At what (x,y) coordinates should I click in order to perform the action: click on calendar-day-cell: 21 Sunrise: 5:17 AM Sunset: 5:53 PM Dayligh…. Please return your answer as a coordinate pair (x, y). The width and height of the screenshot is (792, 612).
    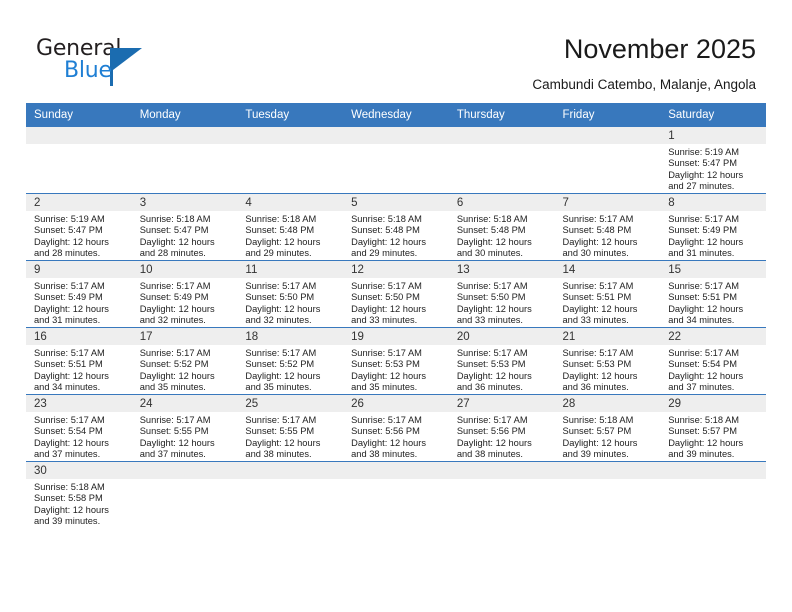
    Looking at the image, I should click on (607, 361).